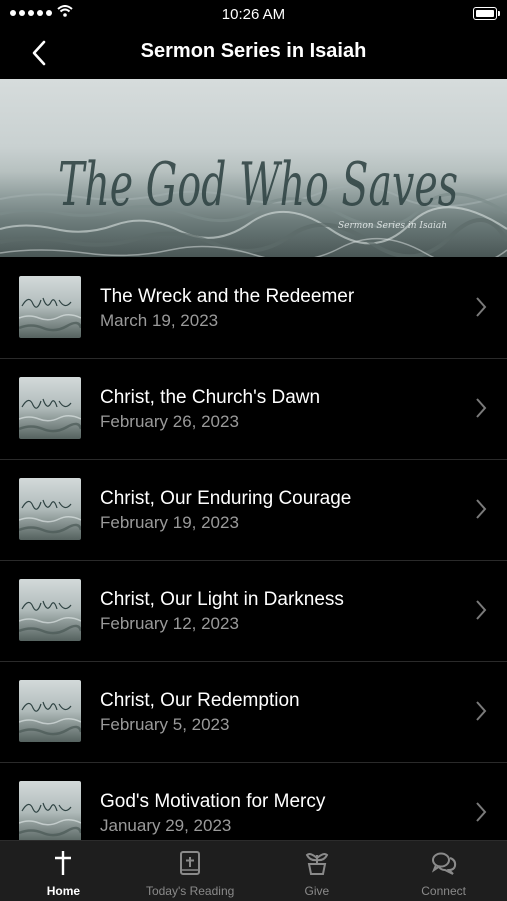  I want to click on sermon-date: January 29, 2023, so click(166, 825).